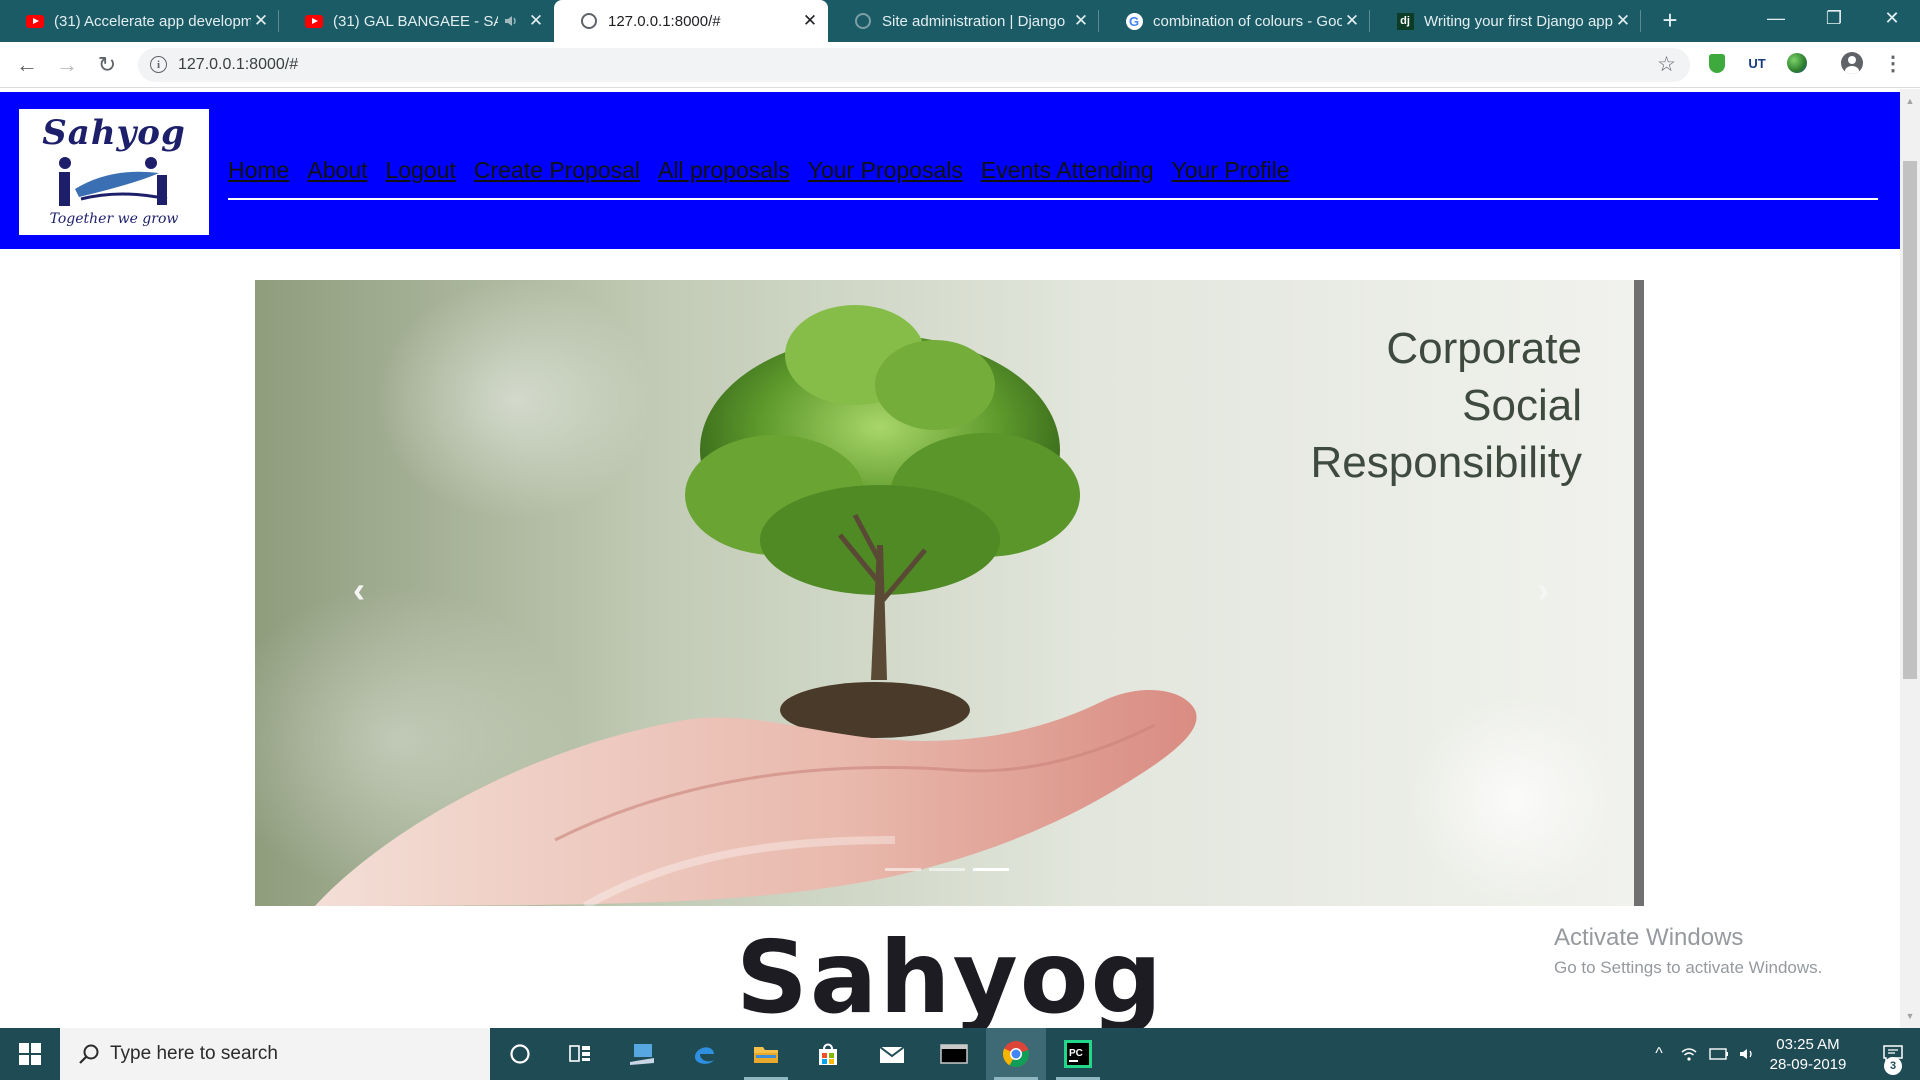 This screenshot has width=1920, height=1080. What do you see at coordinates (1688, 967) in the screenshot?
I see `watermark-subtitle: Go to Settings to activate Windows.` at bounding box center [1688, 967].